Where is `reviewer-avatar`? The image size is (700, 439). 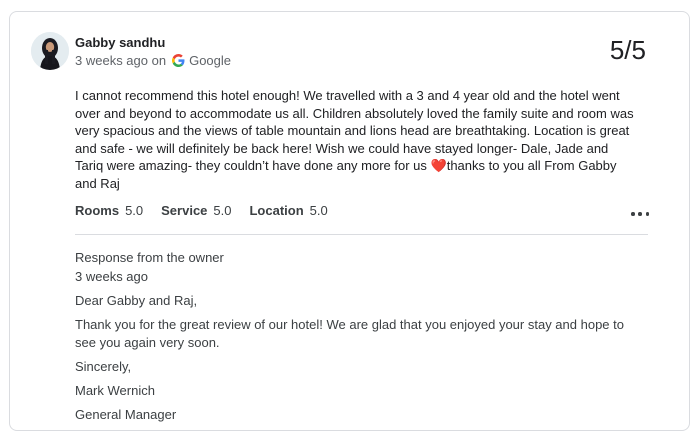
reviewer-avatar is located at coordinates (50, 51).